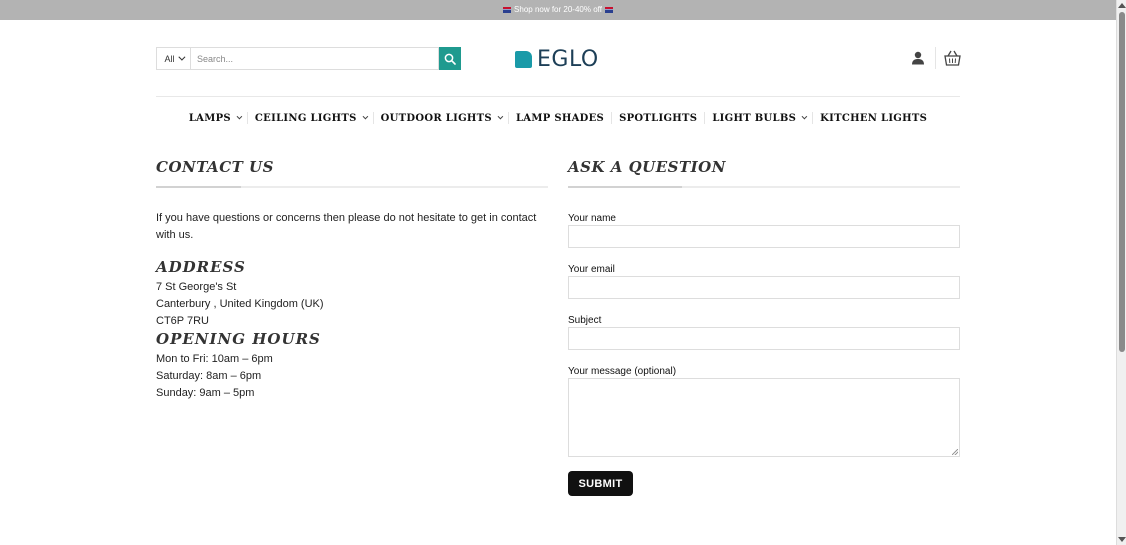  I want to click on hours-line: Sunday: 9am – 5pm, so click(205, 393).